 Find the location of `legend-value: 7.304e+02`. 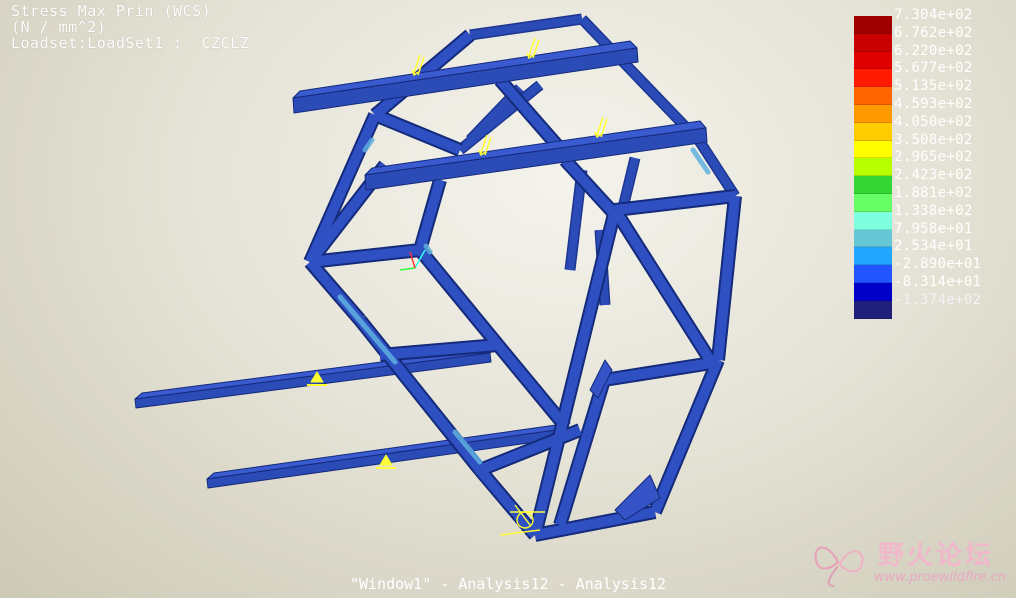

legend-value: 7.304e+02 is located at coordinates (933, 15).